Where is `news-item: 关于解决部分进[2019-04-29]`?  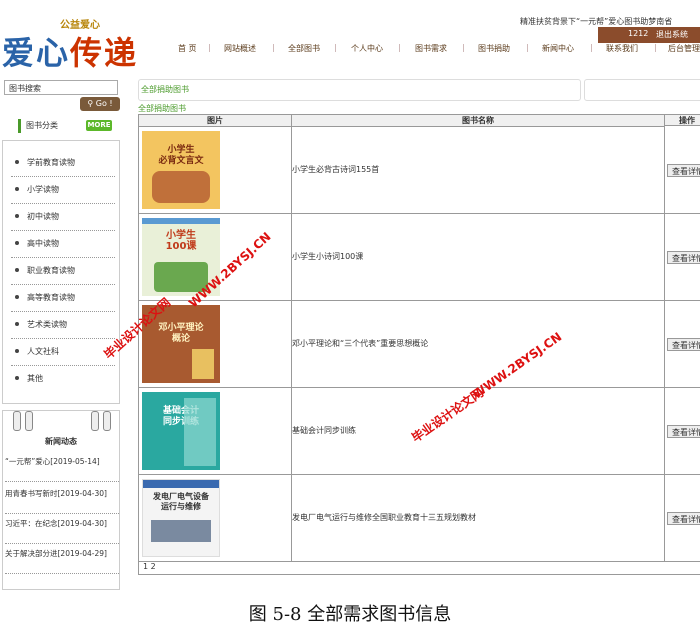
news-item: 关于解决部分进[2019-04-29] is located at coordinates (62, 560).